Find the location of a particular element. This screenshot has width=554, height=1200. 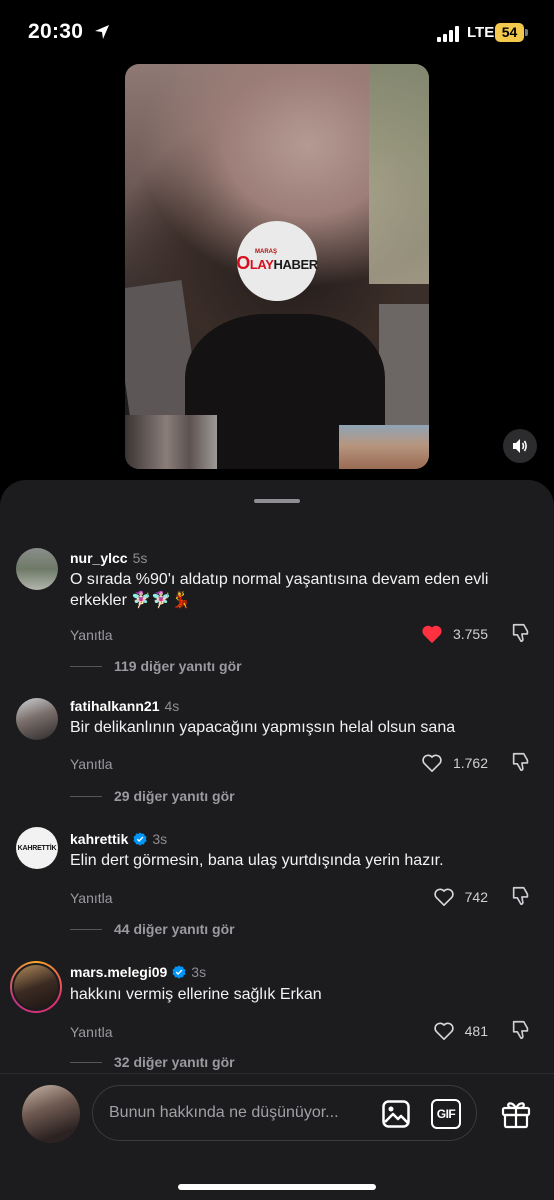

battery-icon: 54 is located at coordinates (512, 32).